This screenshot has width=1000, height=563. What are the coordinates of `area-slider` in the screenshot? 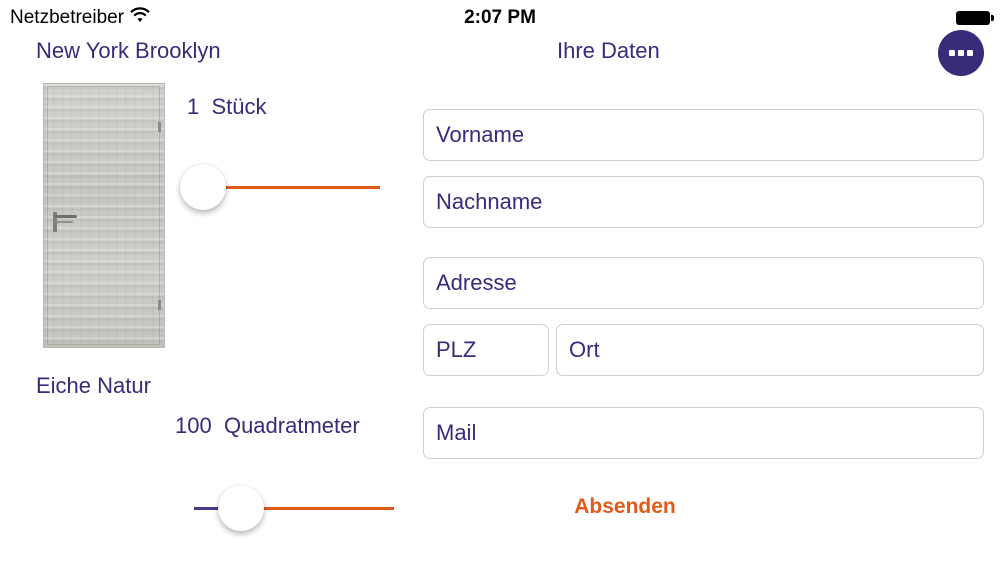 It's located at (294, 508).